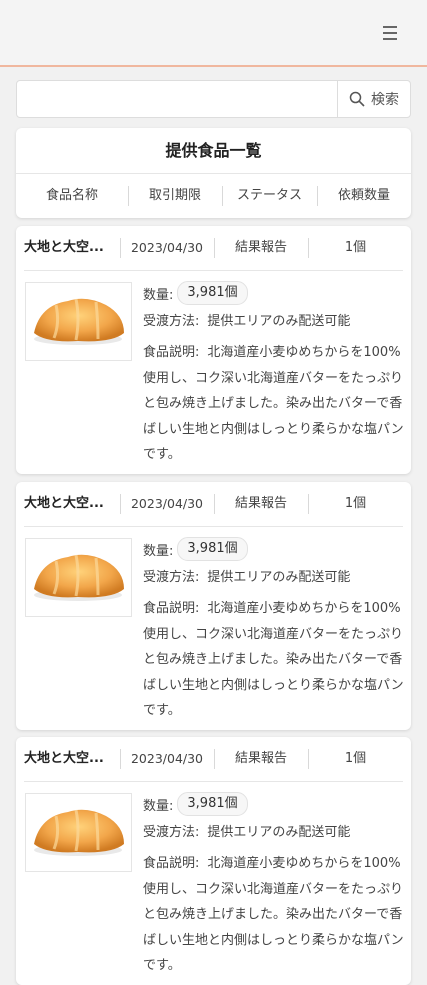 This screenshot has width=427, height=985. I want to click on column-header-deadline: 取引期限, so click(175, 196).